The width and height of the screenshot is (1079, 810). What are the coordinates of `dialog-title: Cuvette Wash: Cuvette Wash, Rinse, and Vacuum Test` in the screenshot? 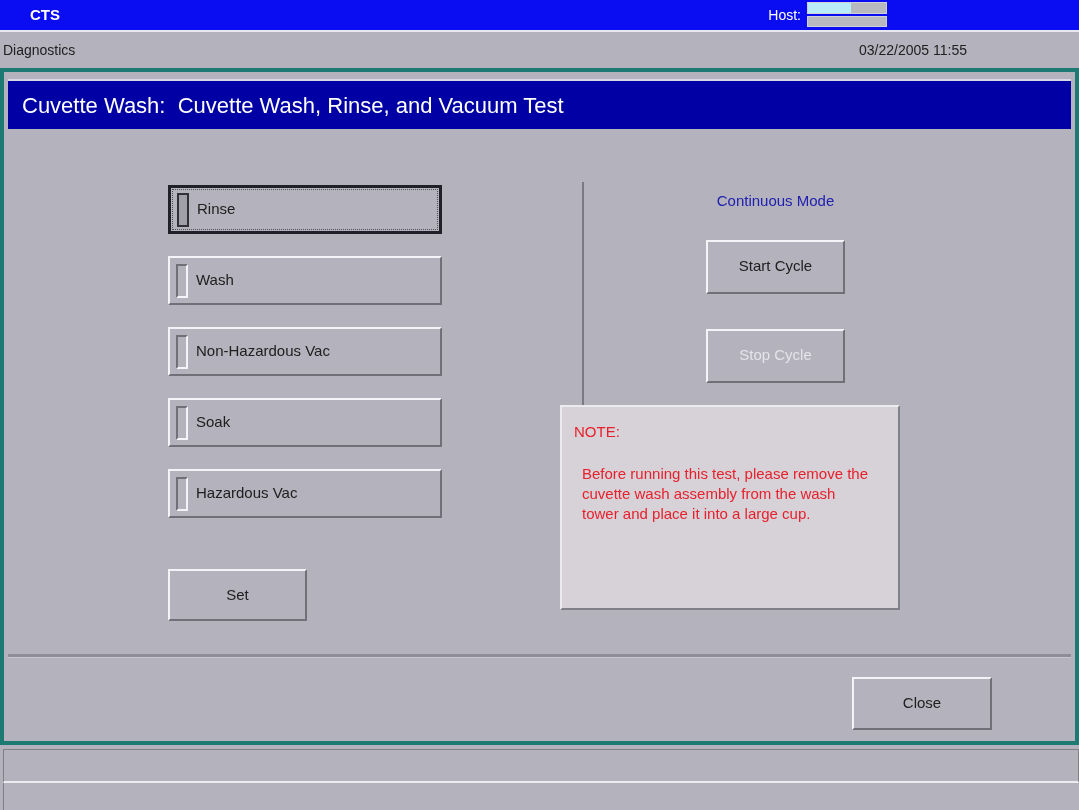 It's located at (293, 105).